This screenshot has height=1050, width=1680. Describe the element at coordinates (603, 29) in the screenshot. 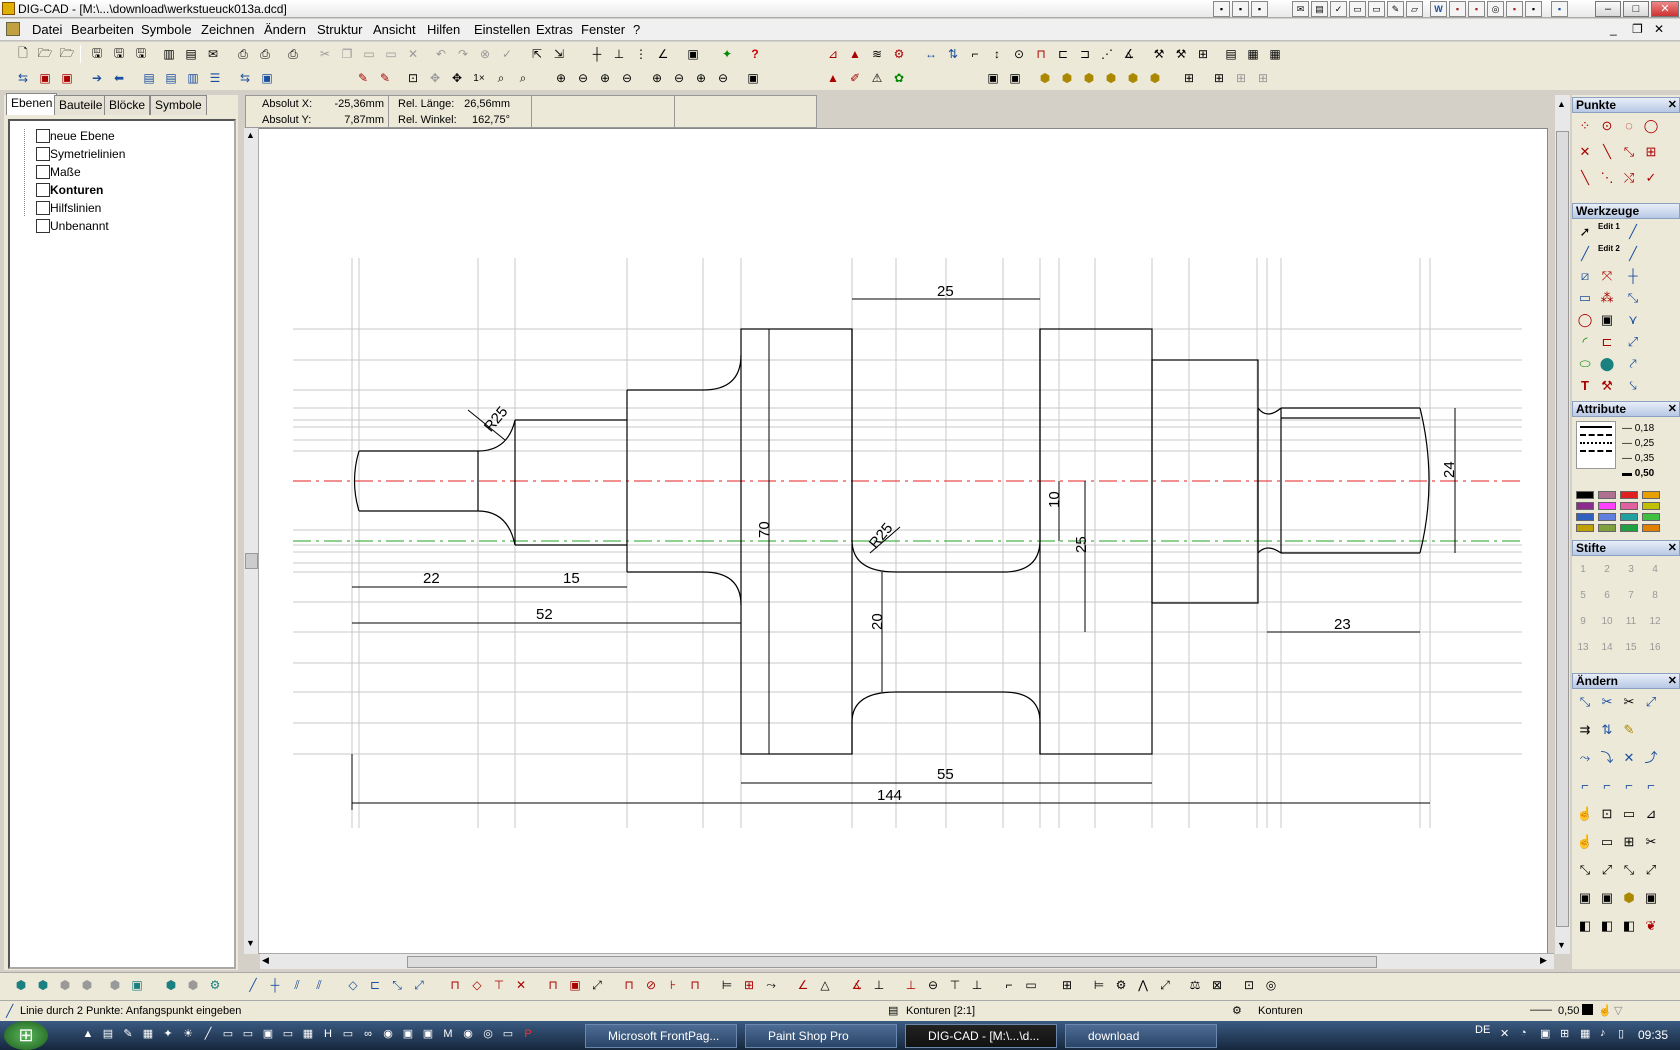

I see `menu-fenster: Fenster` at that location.